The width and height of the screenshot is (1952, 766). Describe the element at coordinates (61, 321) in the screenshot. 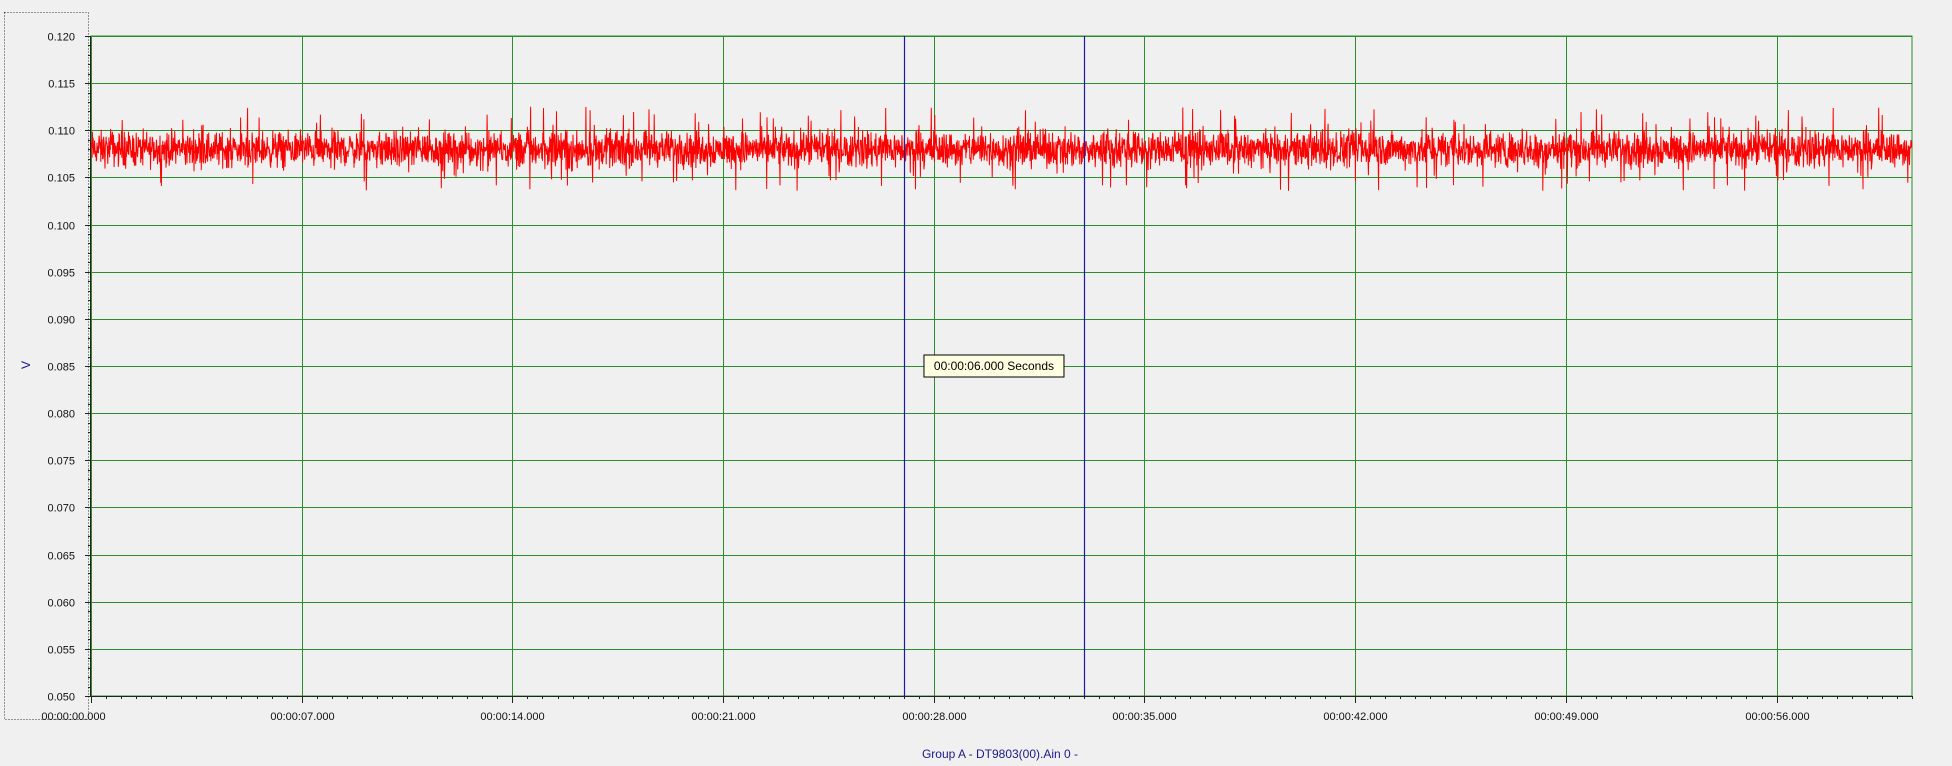

I see `y-tick-label: 0.090` at that location.